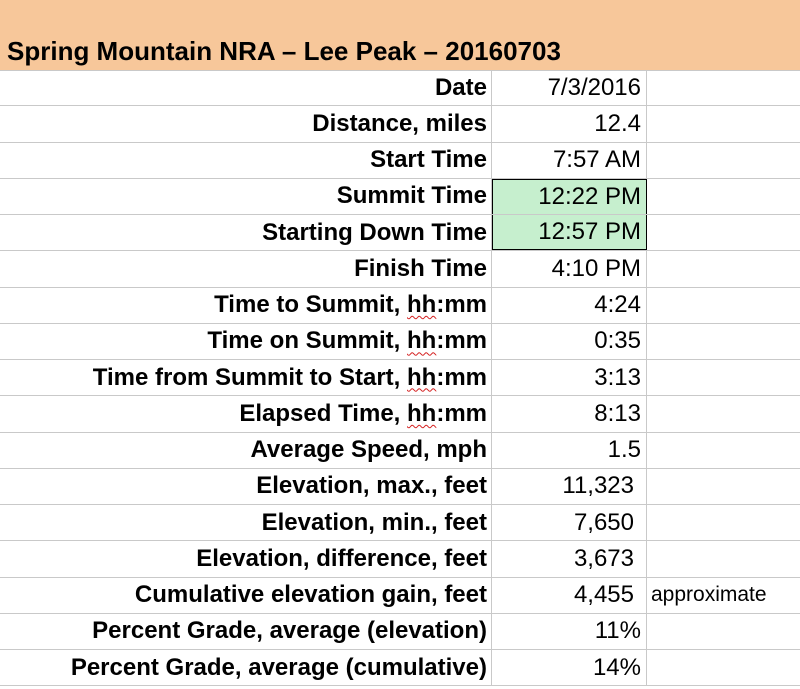  I want to click on row-label-cell: Elevation, difference, feet, so click(246, 559).